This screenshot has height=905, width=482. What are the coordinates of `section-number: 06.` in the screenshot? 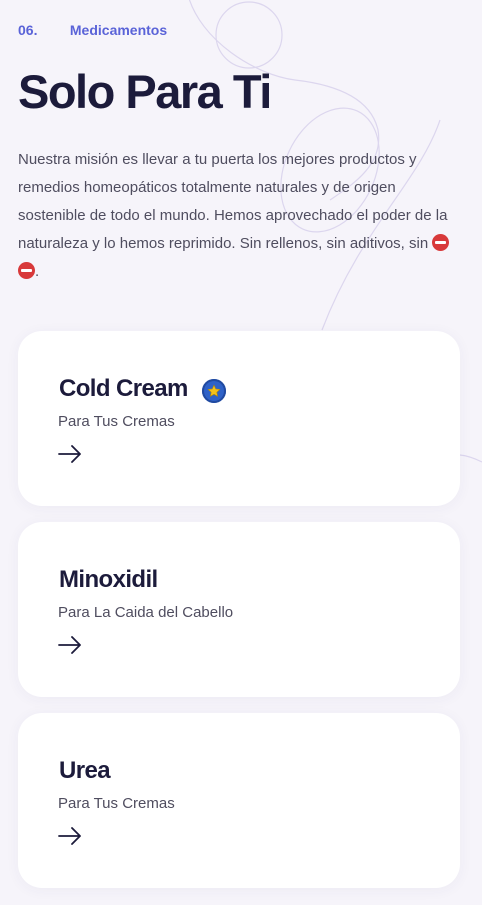 It's located at (28, 30).